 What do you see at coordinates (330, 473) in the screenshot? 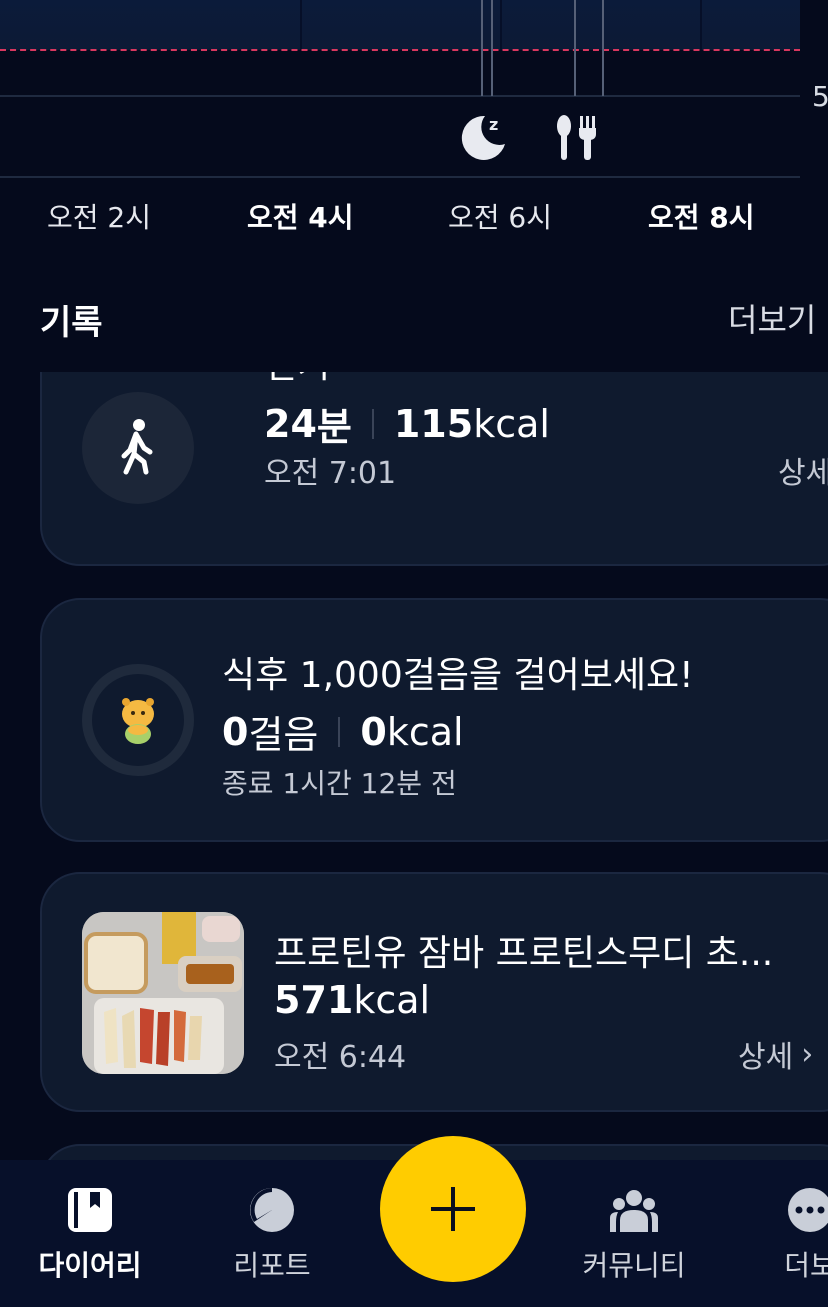
I see `walk-time: 오전 7:01` at bounding box center [330, 473].